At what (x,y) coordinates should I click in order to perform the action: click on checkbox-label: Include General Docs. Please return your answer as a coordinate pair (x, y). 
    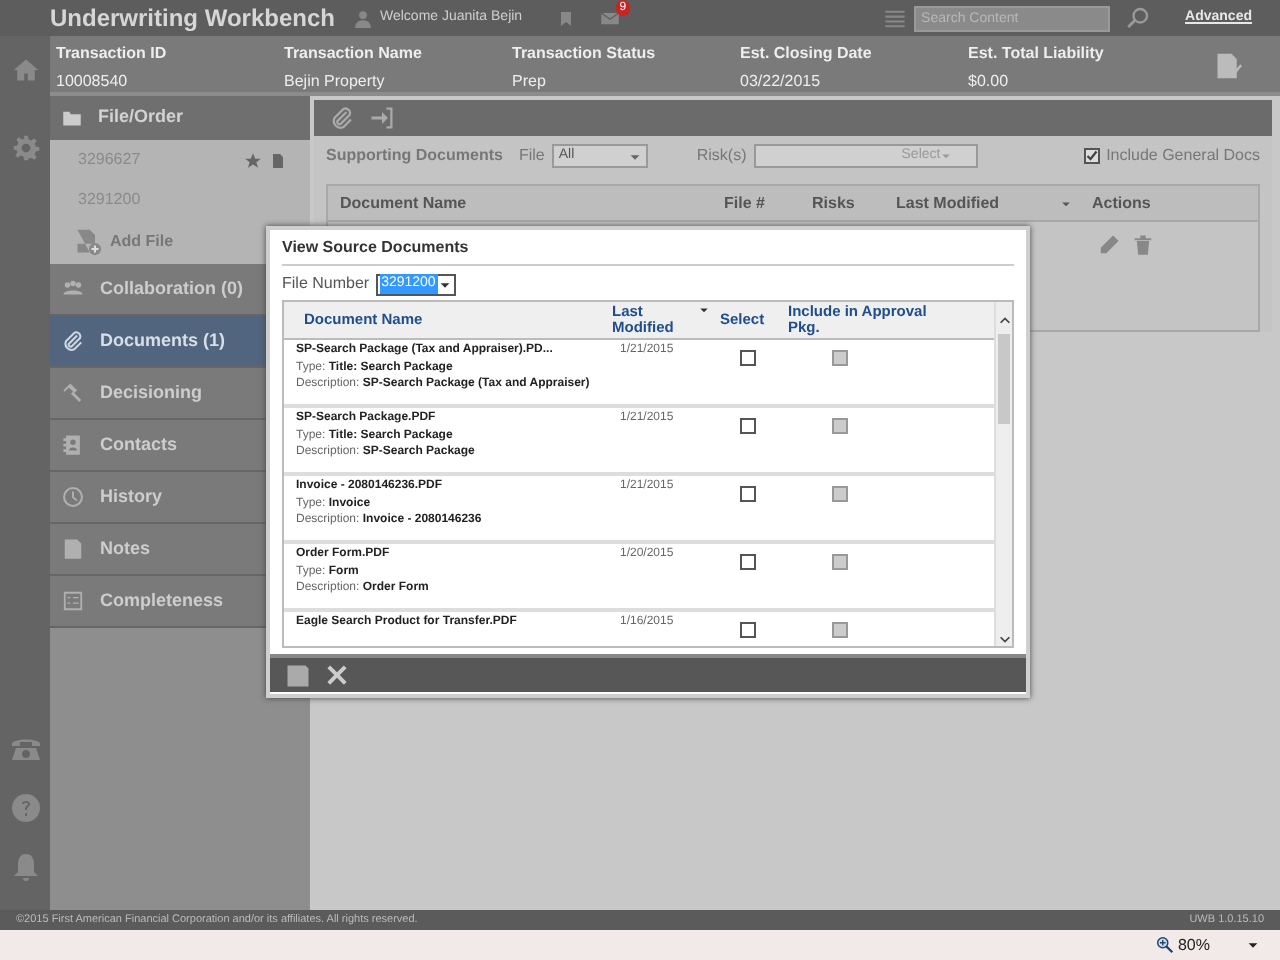
    Looking at the image, I should click on (1183, 156).